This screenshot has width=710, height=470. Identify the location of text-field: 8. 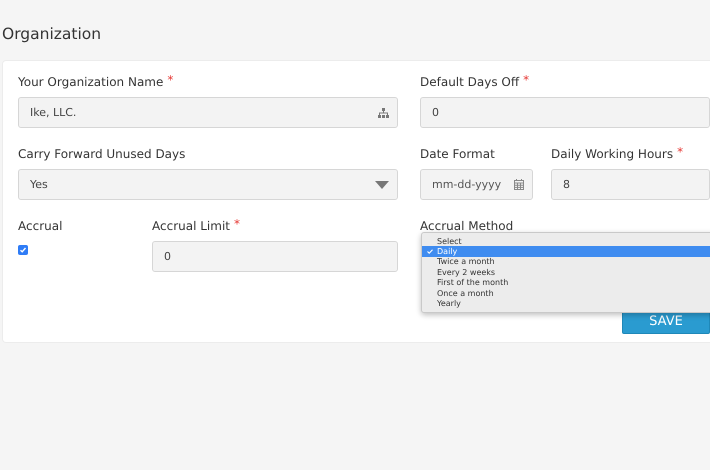
(630, 184).